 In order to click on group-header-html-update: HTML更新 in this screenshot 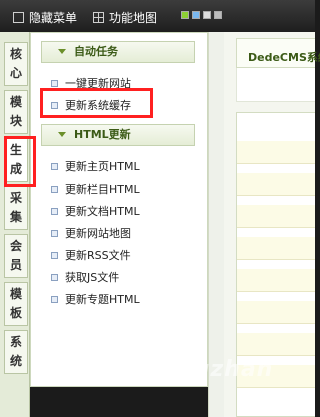, I will do `click(118, 135)`.